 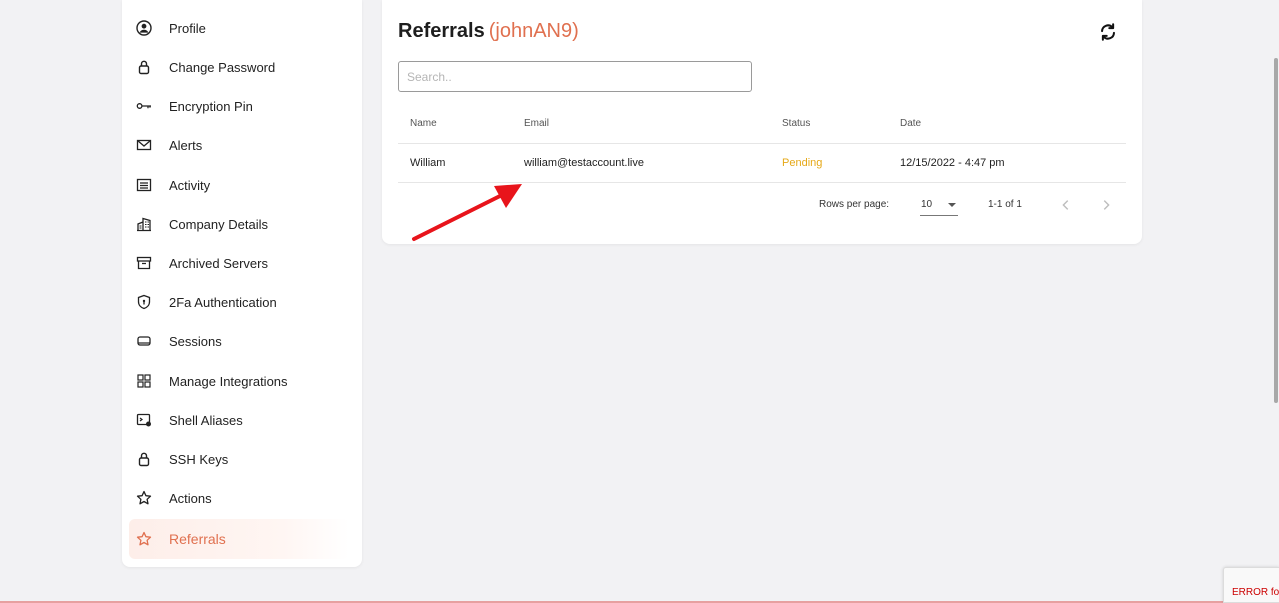 I want to click on sidebar-item-label: Alerts, so click(x=186, y=145).